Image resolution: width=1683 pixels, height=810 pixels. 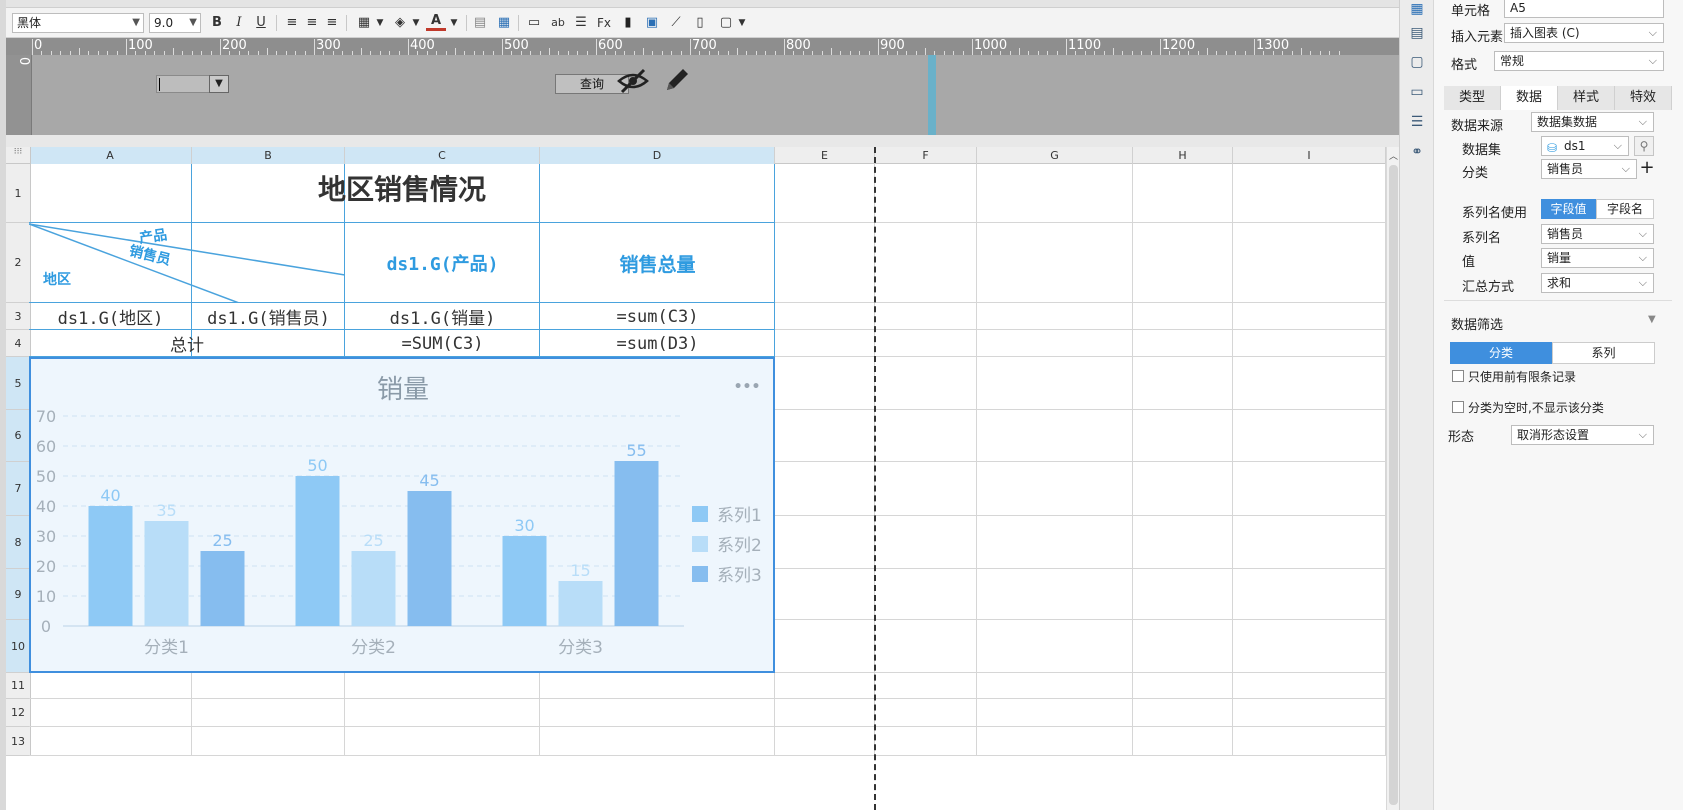 I want to click on filter-tab-series: 系列, so click(x=1603, y=353).